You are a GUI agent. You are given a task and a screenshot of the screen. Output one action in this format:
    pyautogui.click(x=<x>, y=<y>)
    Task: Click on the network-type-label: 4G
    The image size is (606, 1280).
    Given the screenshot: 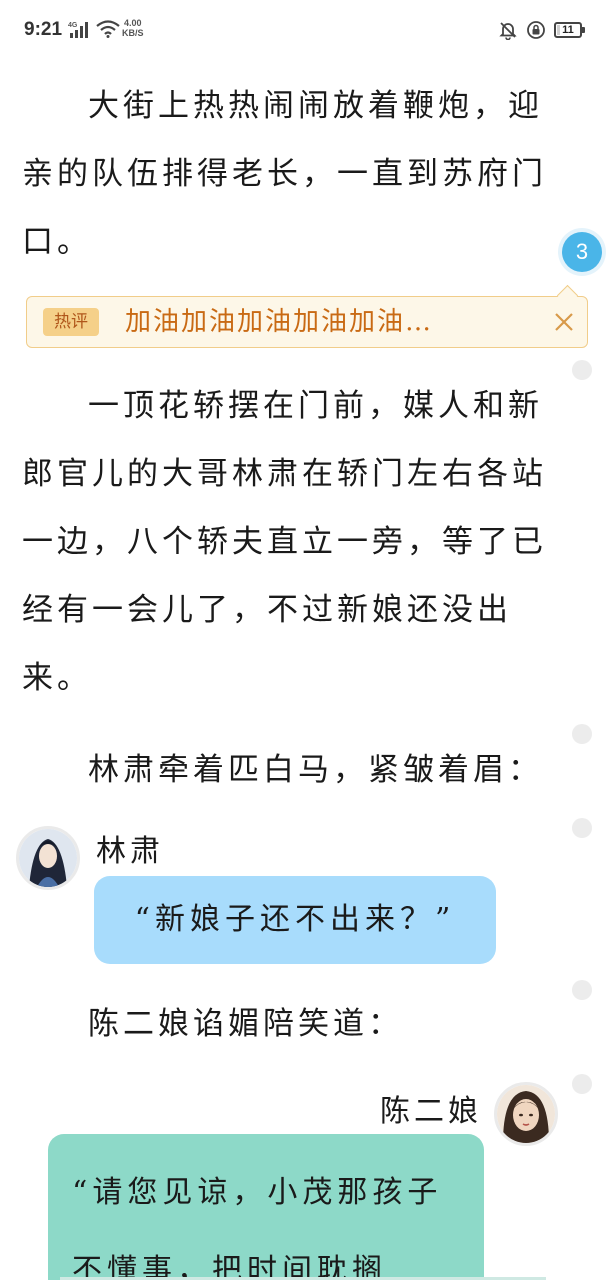 What is the action you would take?
    pyautogui.click(x=73, y=25)
    